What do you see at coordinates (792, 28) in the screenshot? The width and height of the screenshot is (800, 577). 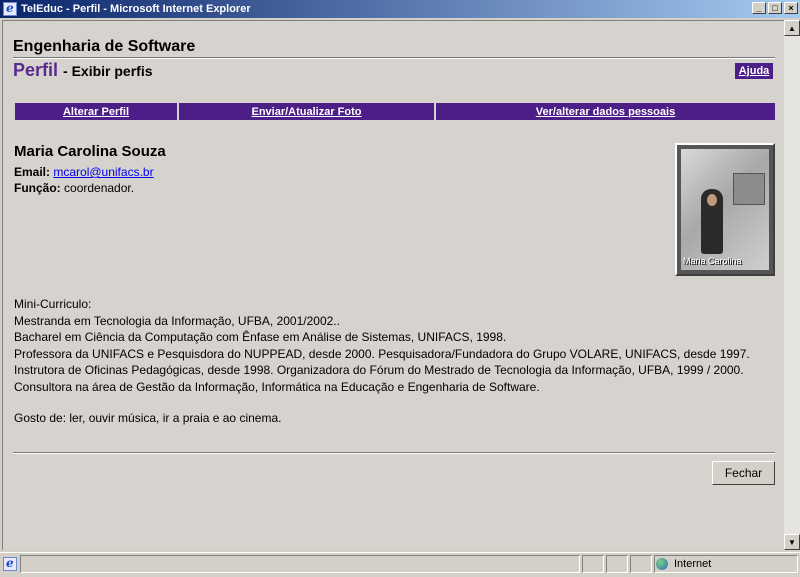 I see `scroll-up-icon: ▲` at bounding box center [792, 28].